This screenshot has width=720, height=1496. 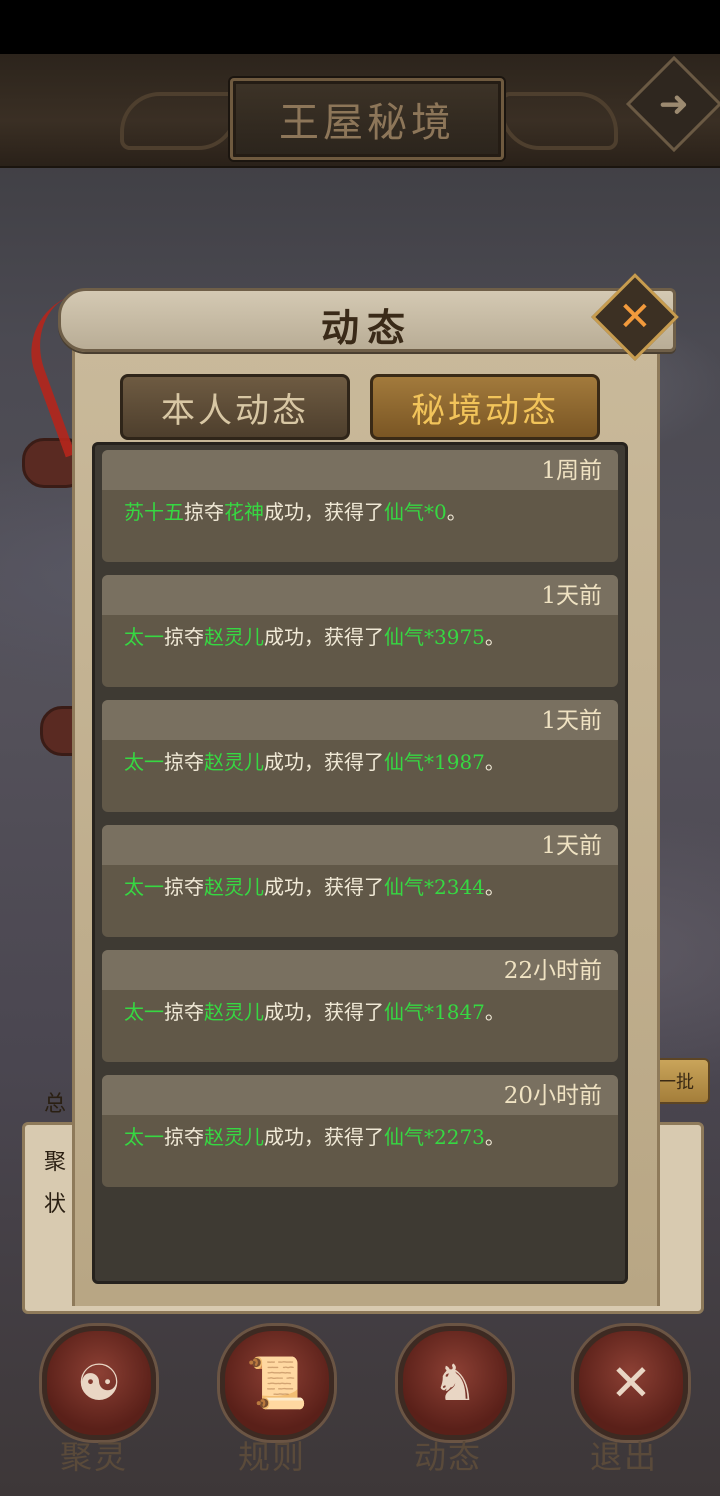 I want to click on bg-label-total: 总, so click(x=55, y=1104).